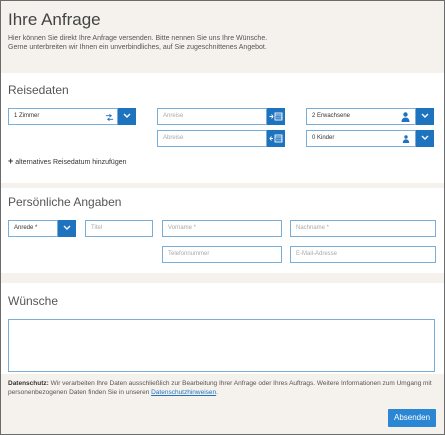 This screenshot has height=435, width=445. Describe the element at coordinates (361, 116) in the screenshot. I see `adults-select: 2 Erwachsene` at that location.